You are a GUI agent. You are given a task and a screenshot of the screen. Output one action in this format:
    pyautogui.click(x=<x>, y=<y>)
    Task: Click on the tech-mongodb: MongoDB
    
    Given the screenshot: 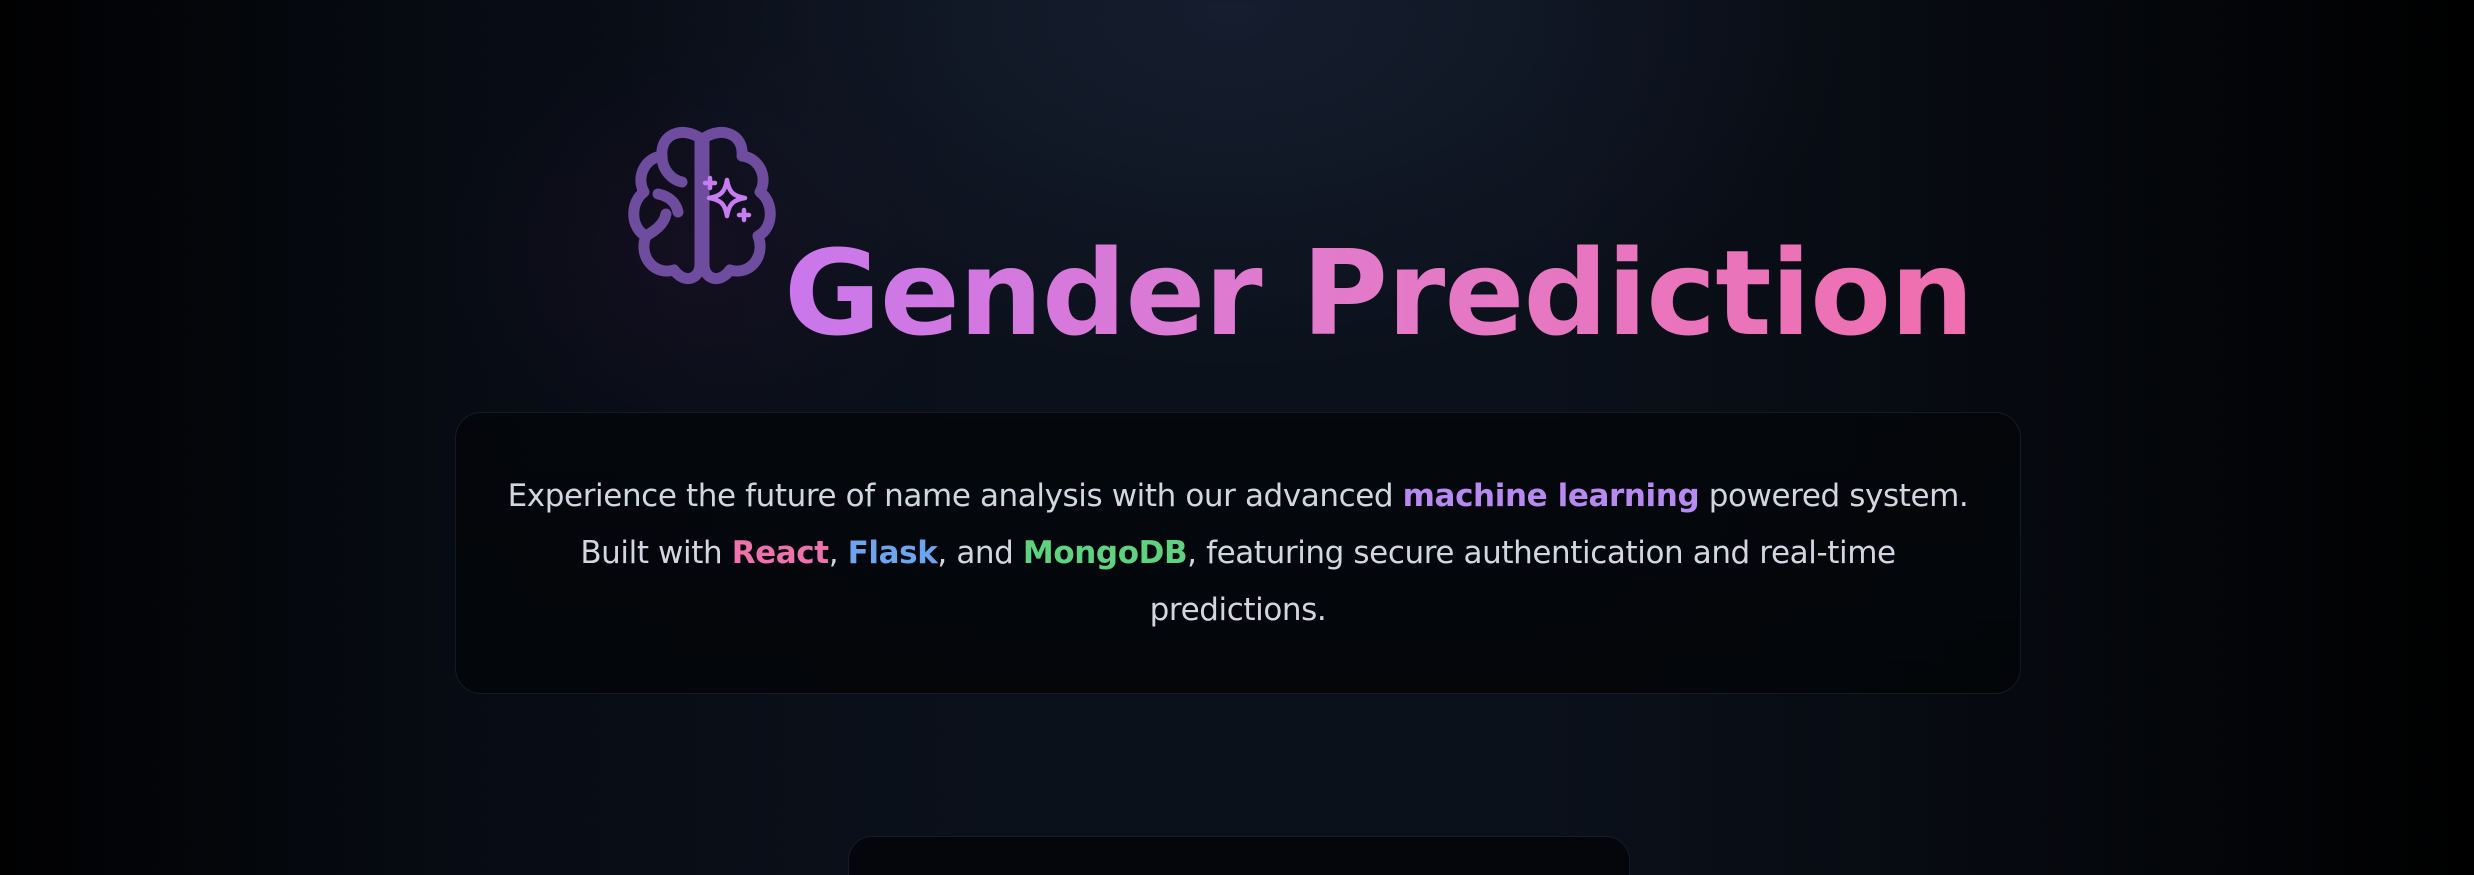 What is the action you would take?
    pyautogui.click(x=1105, y=552)
    